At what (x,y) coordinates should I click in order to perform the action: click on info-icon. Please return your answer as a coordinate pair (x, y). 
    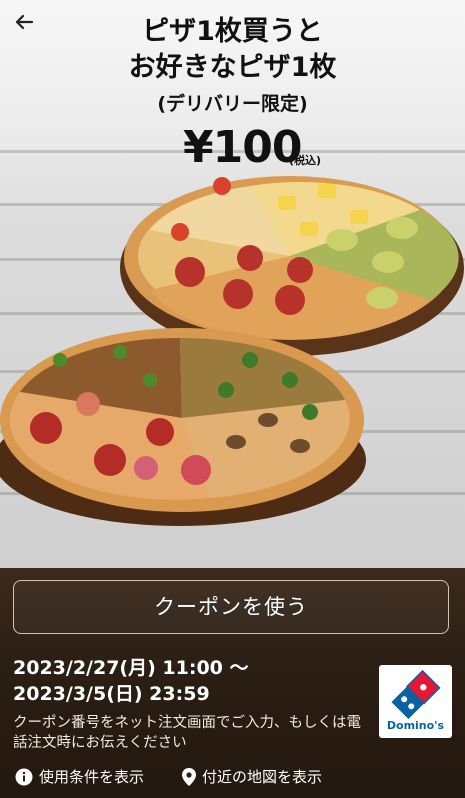
    Looking at the image, I should click on (24, 776).